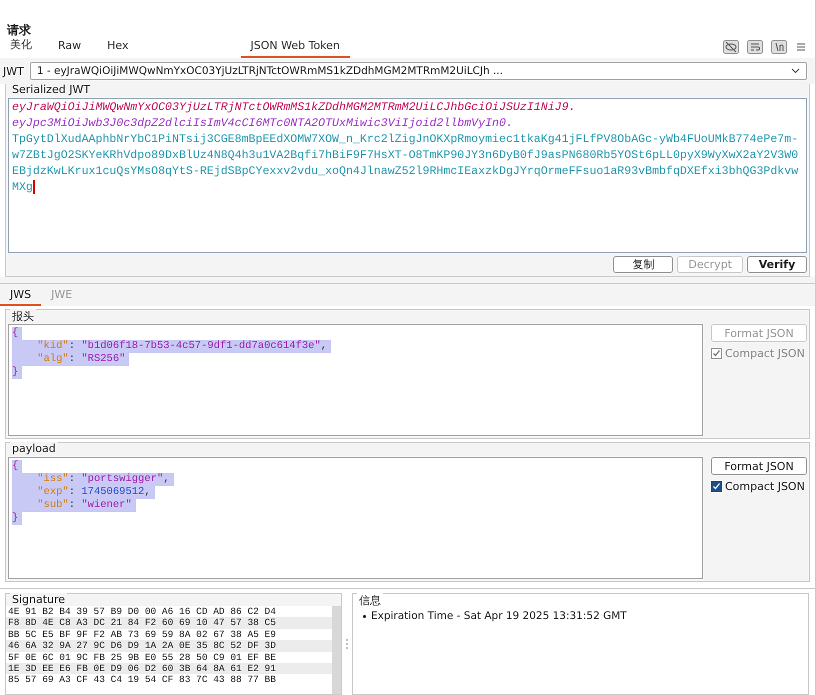  What do you see at coordinates (370, 600) in the screenshot?
I see `group-label: 信息` at bounding box center [370, 600].